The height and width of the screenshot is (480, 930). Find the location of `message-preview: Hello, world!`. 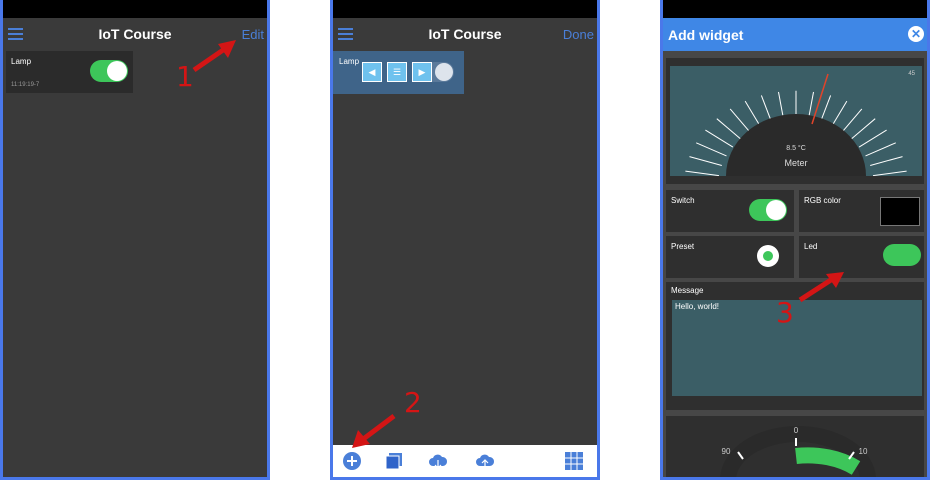

message-preview: Hello, world! is located at coordinates (797, 348).